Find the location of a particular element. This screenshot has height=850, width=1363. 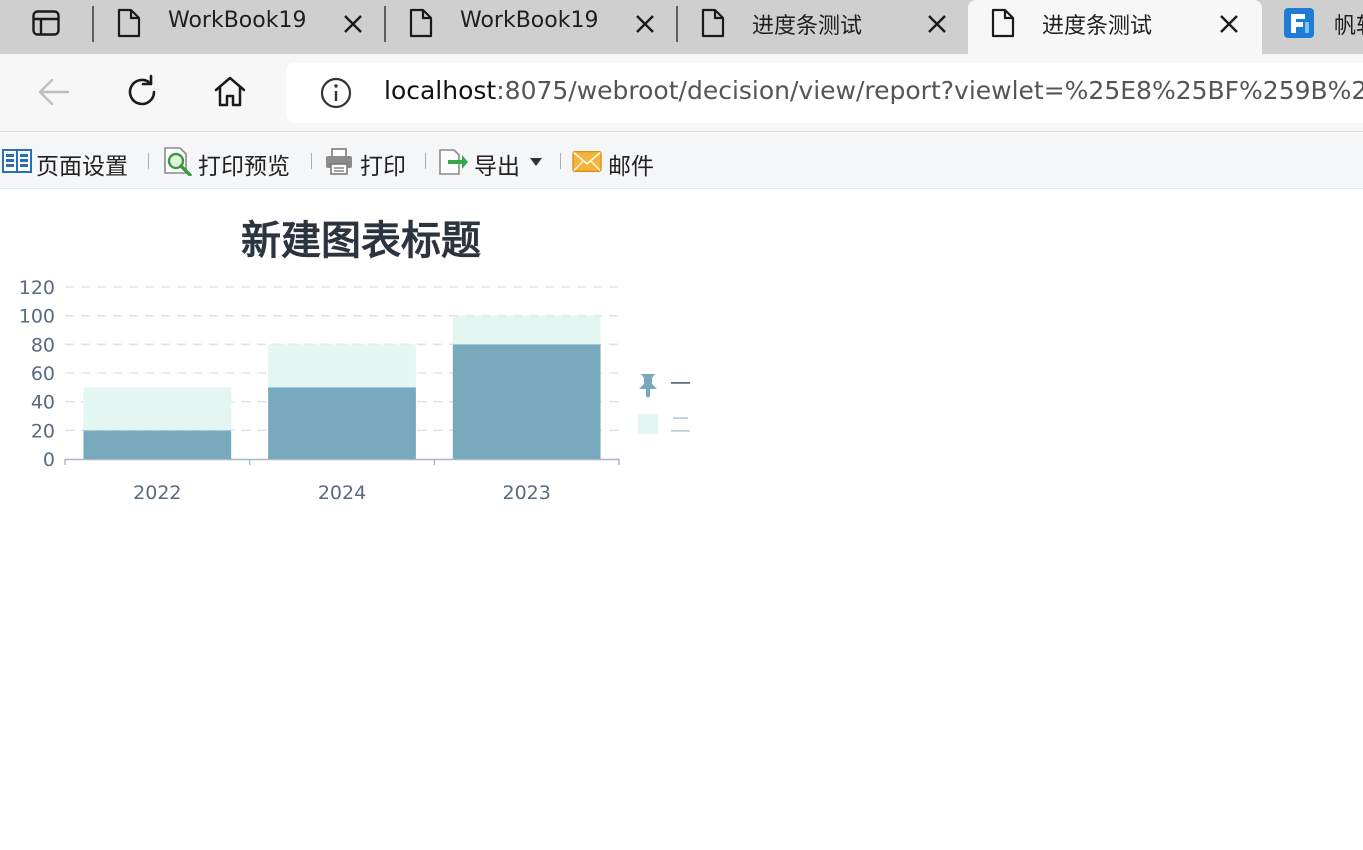

print-preview-label: 打印预览 is located at coordinates (244, 167).